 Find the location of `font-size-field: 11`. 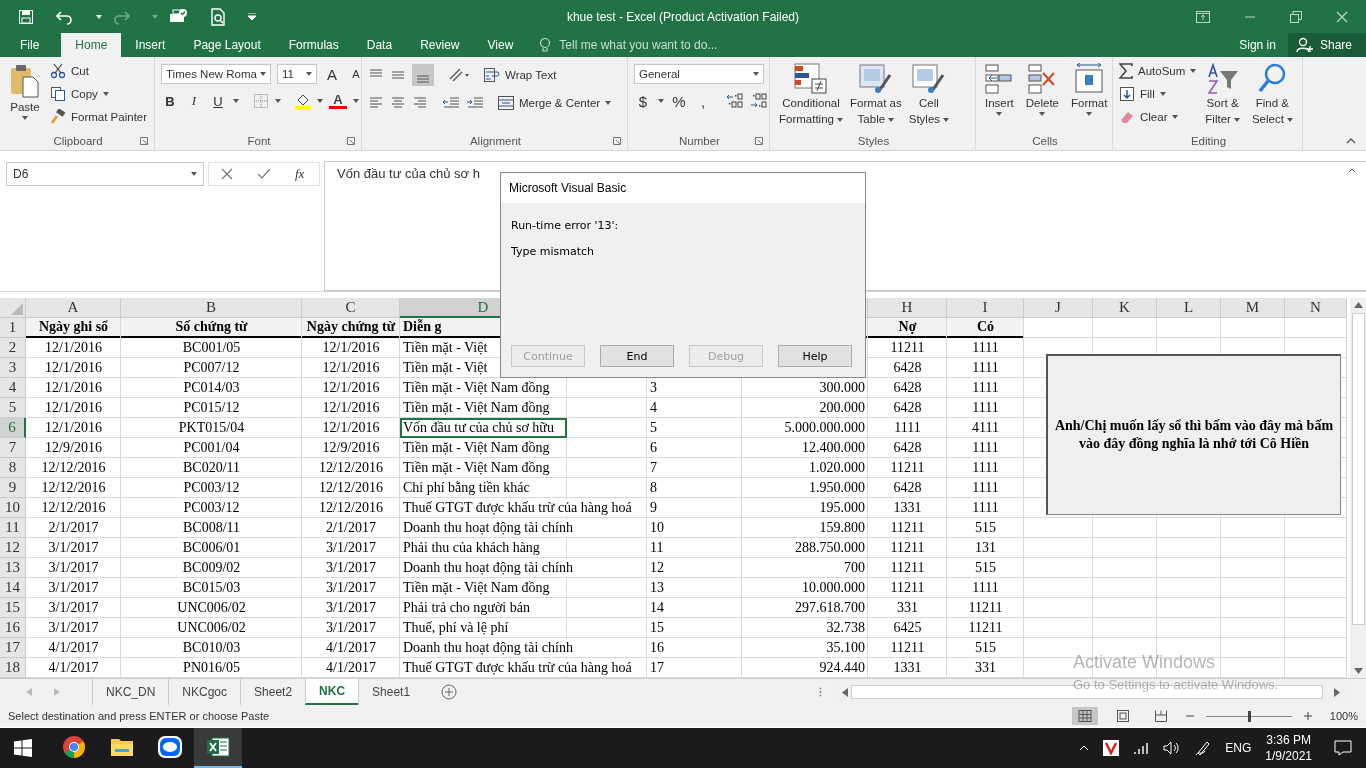

font-size-field: 11 is located at coordinates (297, 74).